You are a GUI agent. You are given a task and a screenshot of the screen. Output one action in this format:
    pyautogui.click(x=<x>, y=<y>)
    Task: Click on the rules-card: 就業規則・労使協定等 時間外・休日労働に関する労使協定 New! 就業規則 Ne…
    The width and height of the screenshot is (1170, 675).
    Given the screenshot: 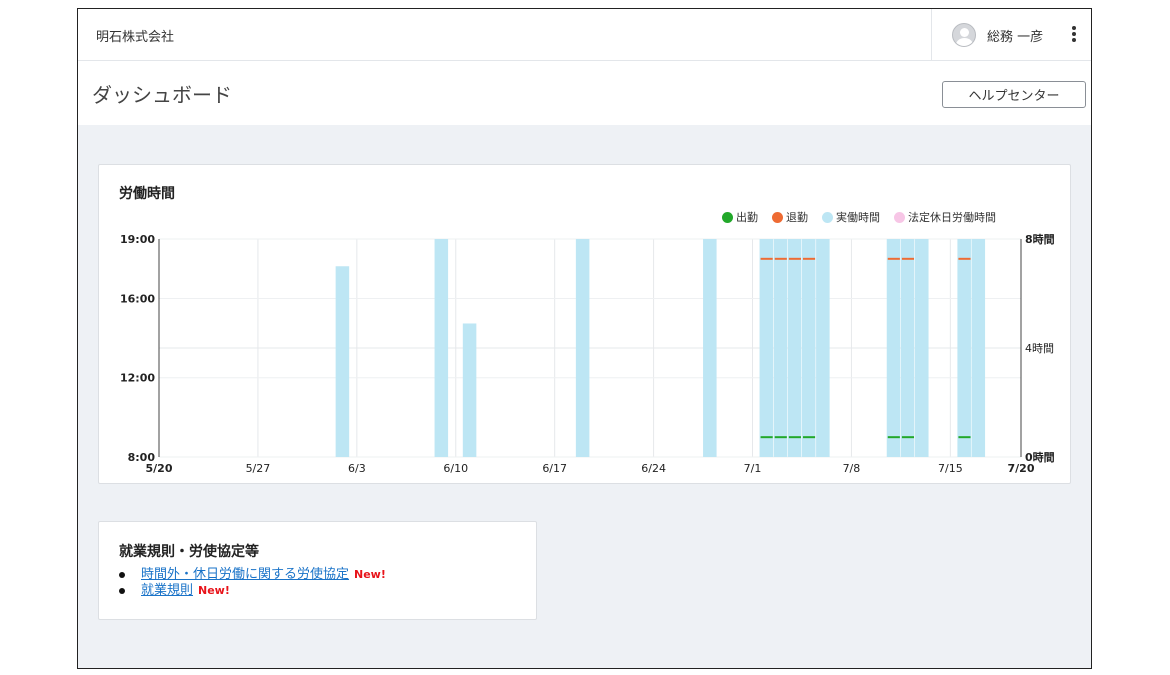 What is the action you would take?
    pyautogui.click(x=317, y=570)
    